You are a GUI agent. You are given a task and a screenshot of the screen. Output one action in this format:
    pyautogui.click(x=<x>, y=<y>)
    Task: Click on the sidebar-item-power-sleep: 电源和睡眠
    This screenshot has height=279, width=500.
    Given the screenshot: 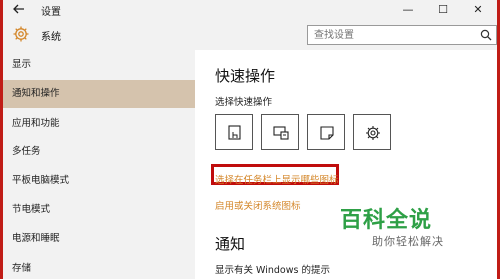 What is the action you would take?
    pyautogui.click(x=99, y=239)
    